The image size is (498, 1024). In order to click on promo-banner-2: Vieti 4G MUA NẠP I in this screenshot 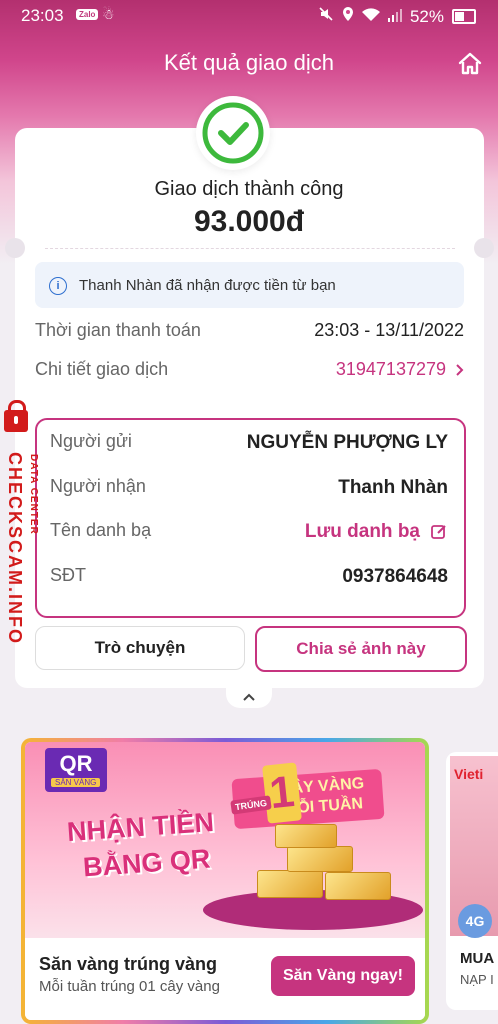, I will do `click(472, 881)`.